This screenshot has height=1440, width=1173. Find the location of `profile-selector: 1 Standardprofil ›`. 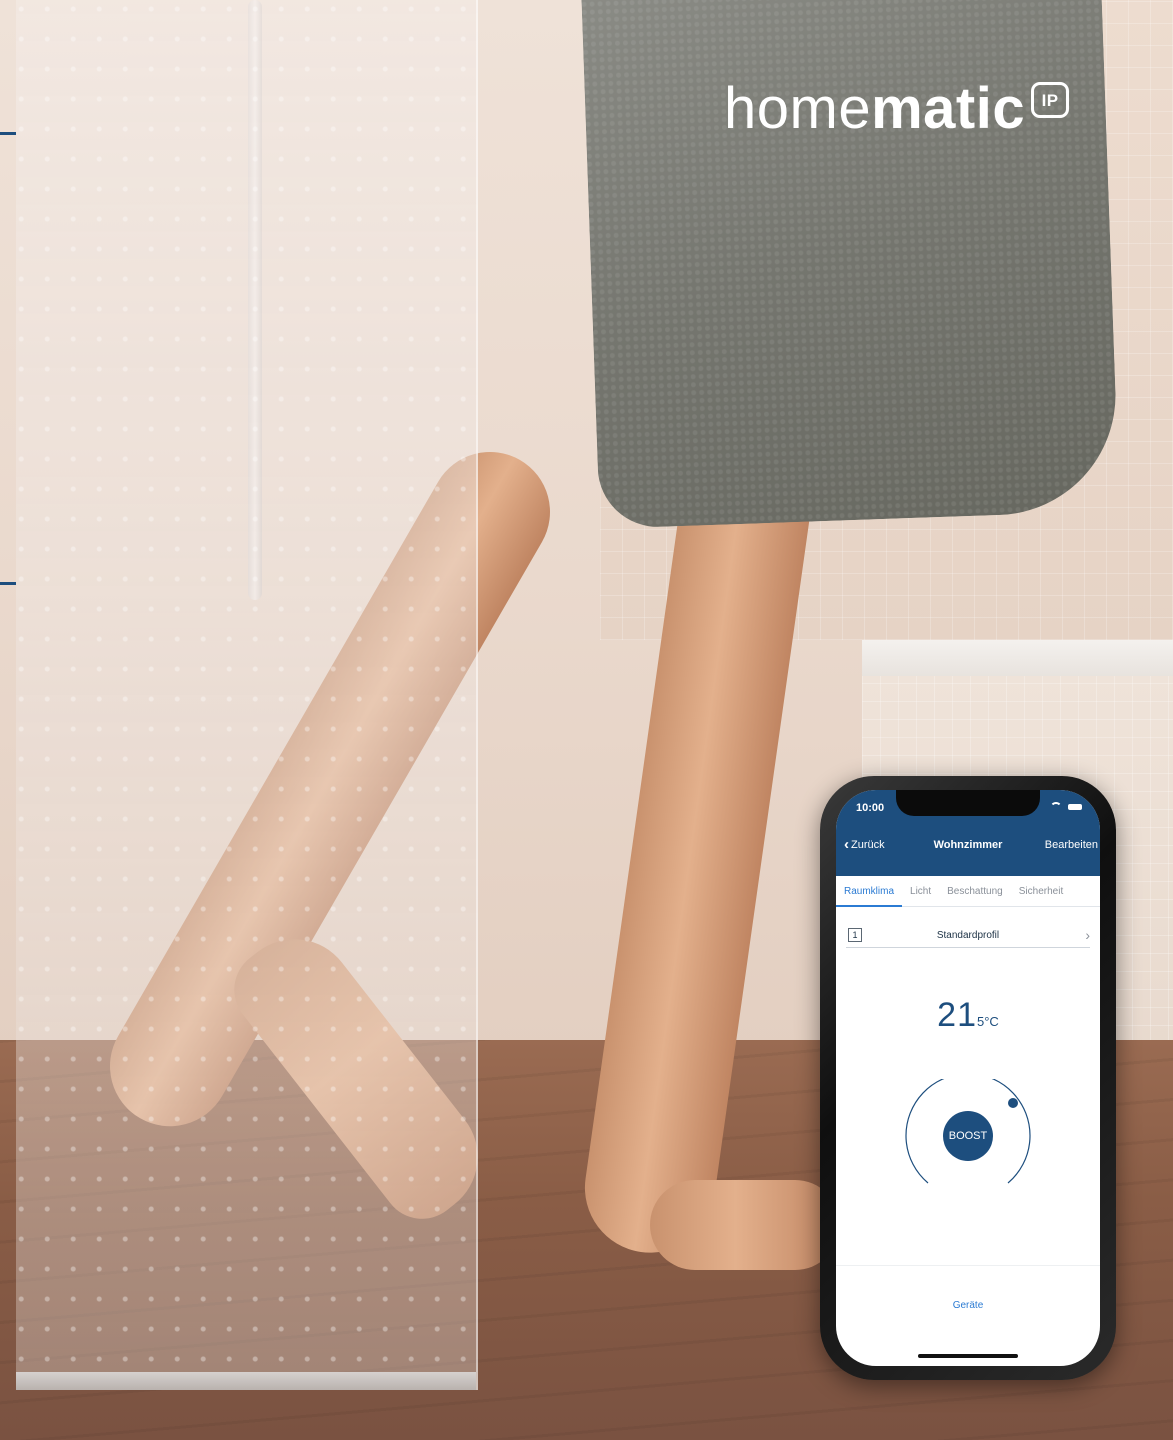

profile-selector: 1 Standardprofil › is located at coordinates (968, 935).